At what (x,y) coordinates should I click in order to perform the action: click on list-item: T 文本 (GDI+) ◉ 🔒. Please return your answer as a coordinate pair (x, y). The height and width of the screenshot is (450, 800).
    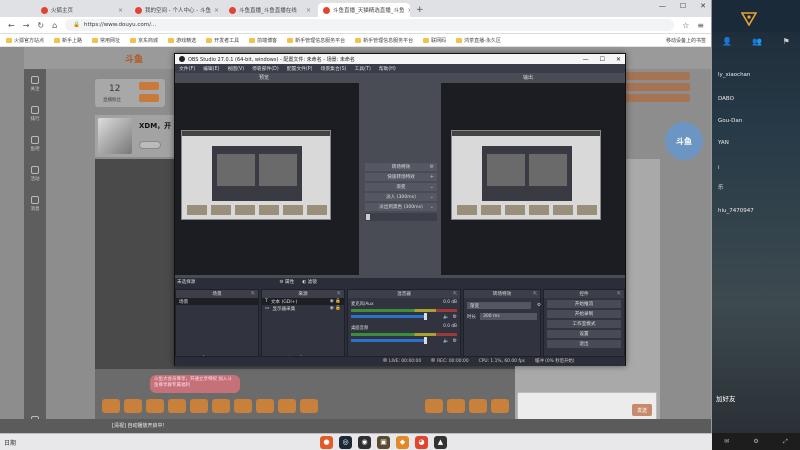
    Looking at the image, I should click on (303, 301).